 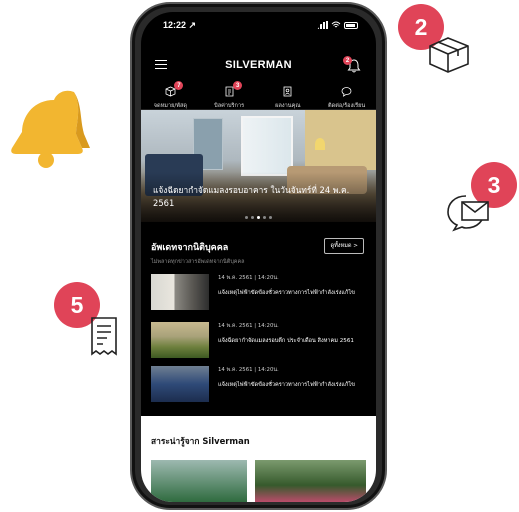 I want to click on nav-item-contact: ติดต่อ/ร้องเรียน, so click(x=346, y=95).